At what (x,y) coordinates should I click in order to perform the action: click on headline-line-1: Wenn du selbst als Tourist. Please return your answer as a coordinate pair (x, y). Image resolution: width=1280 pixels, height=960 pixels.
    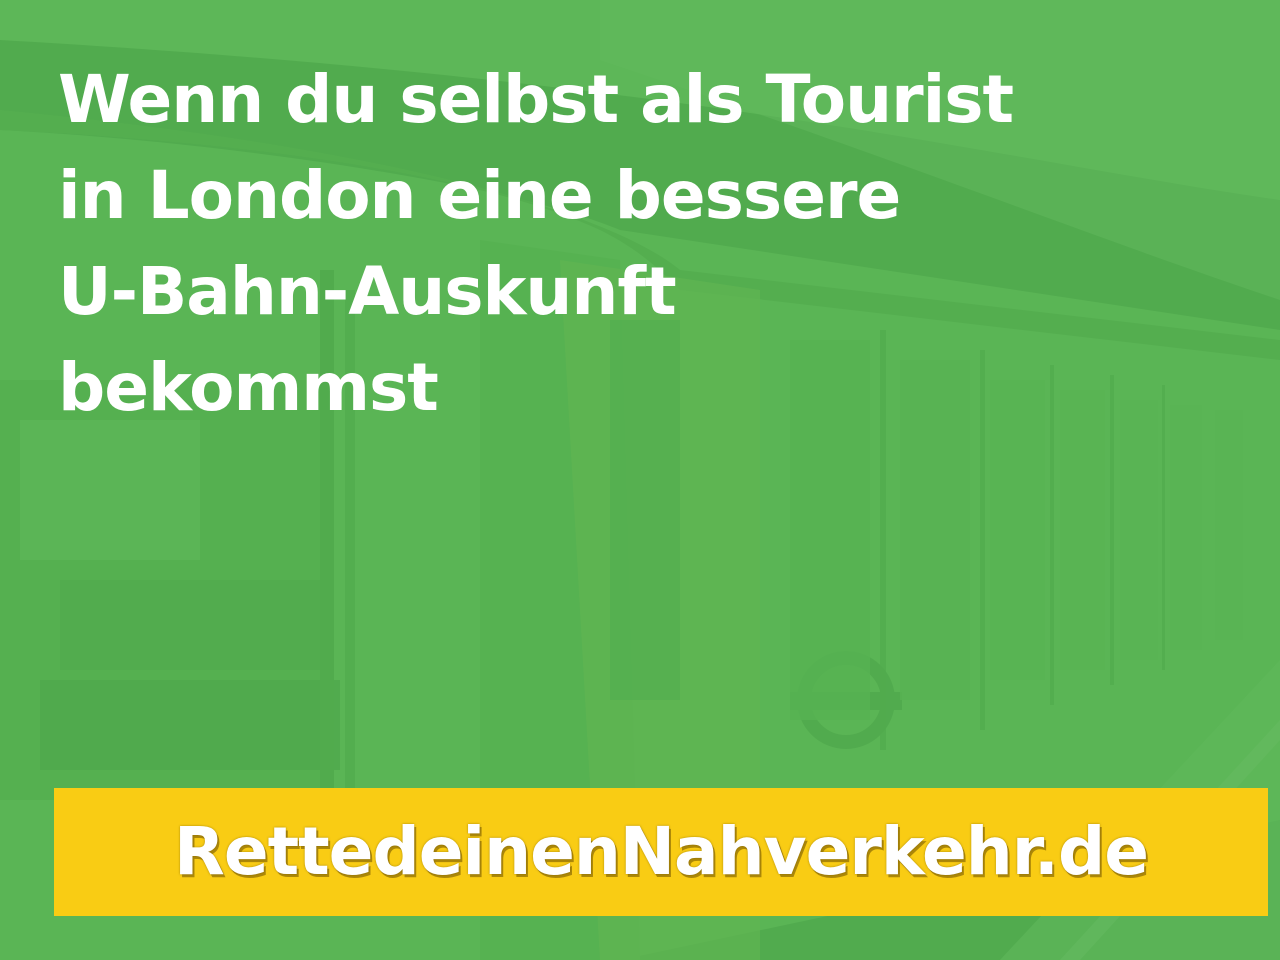
    Looking at the image, I should click on (536, 99).